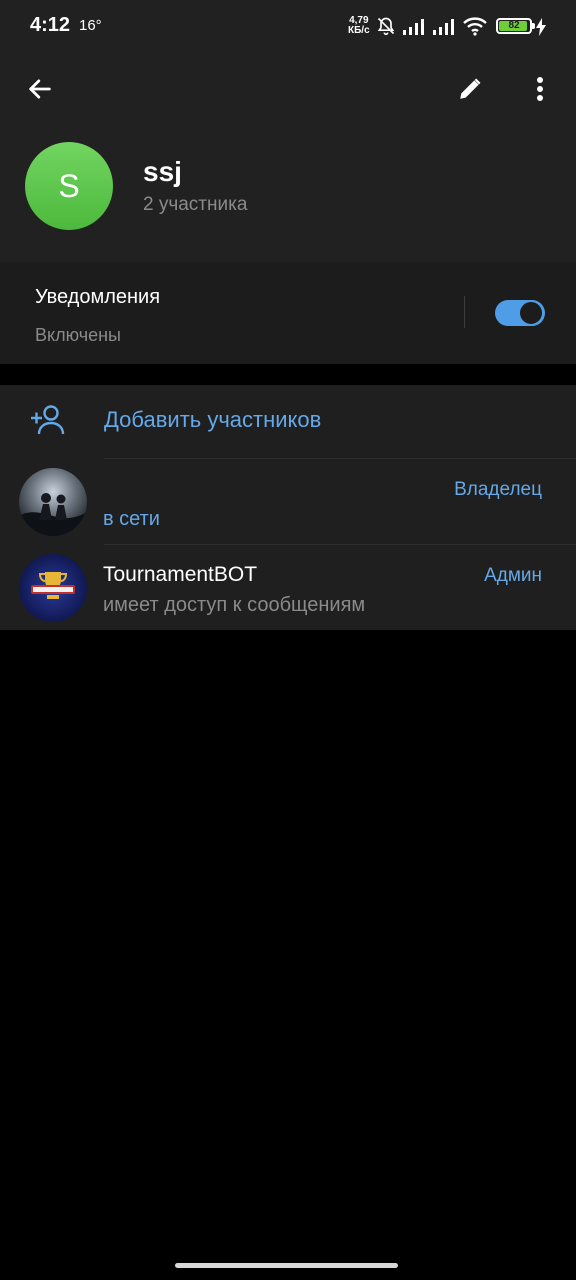 The height and width of the screenshot is (1280, 576). I want to click on member-status: имеет доступ к сообщениям, so click(234, 605).